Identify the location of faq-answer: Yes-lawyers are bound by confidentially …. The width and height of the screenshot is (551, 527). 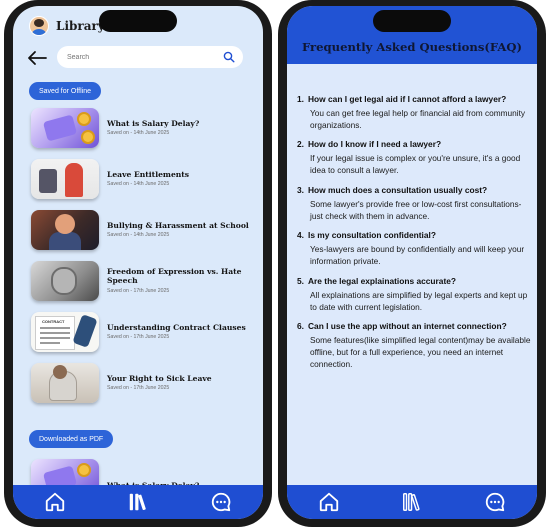
(417, 255).